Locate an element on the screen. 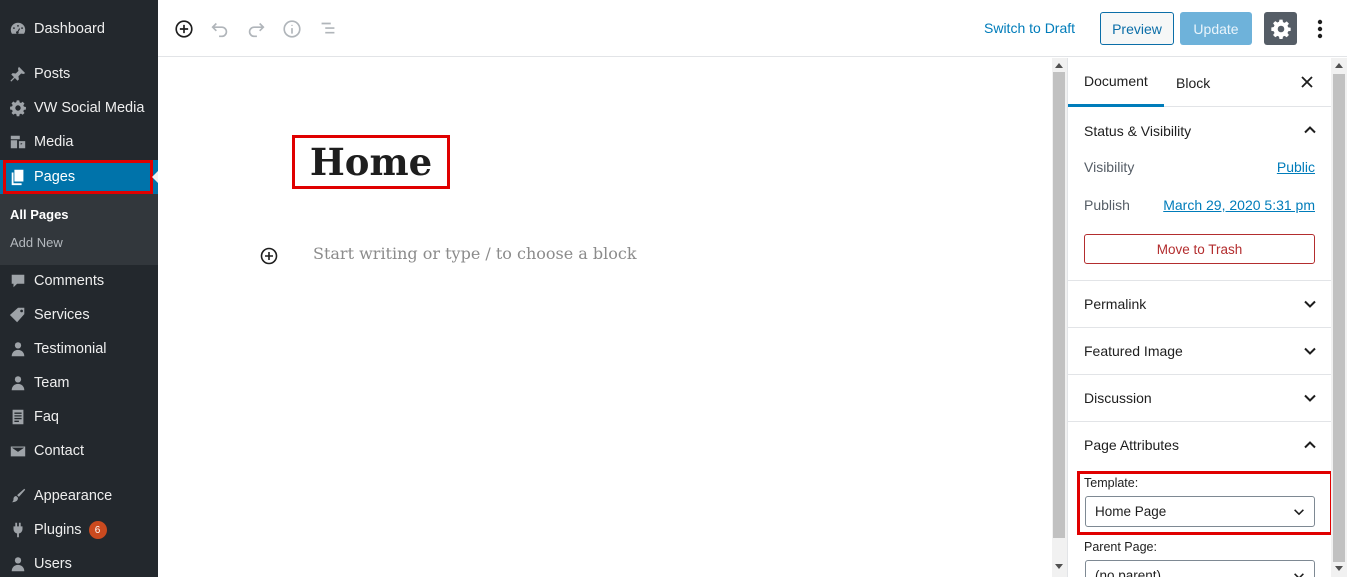  sidebar-item-label: Posts is located at coordinates (52, 74).